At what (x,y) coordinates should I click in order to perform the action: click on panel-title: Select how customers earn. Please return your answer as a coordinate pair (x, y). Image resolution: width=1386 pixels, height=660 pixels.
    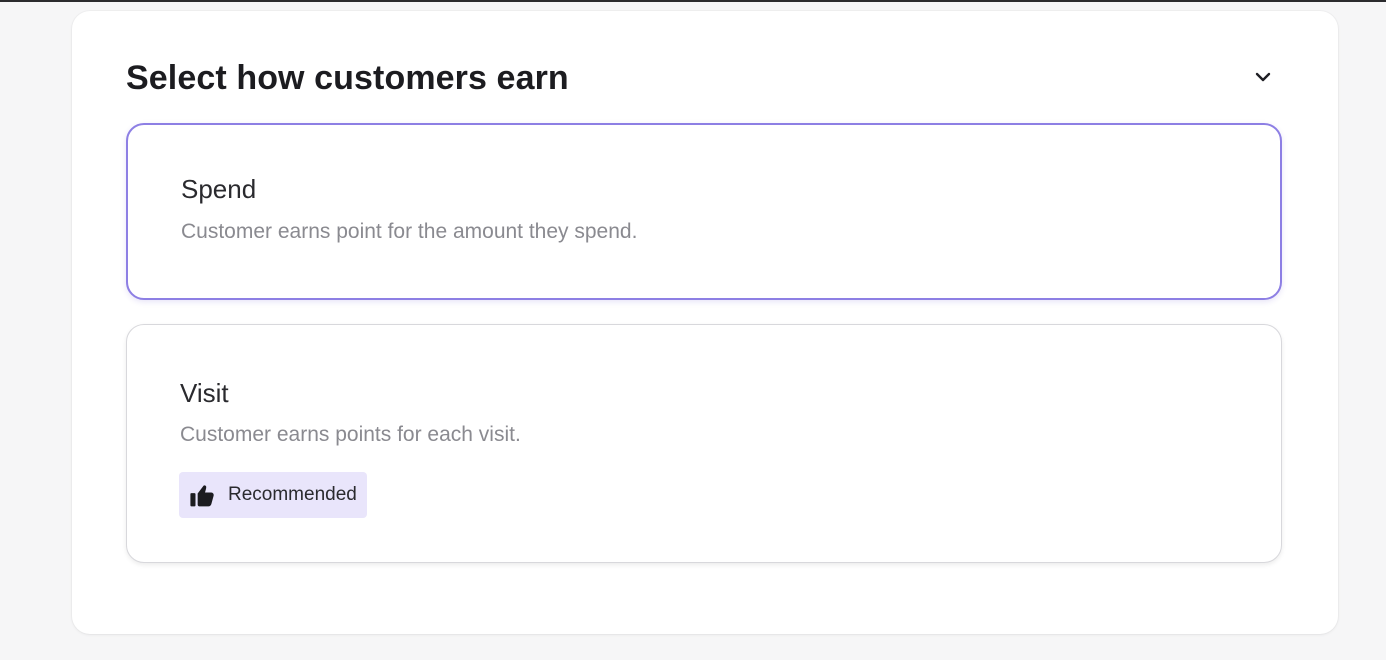
    Looking at the image, I should click on (347, 78).